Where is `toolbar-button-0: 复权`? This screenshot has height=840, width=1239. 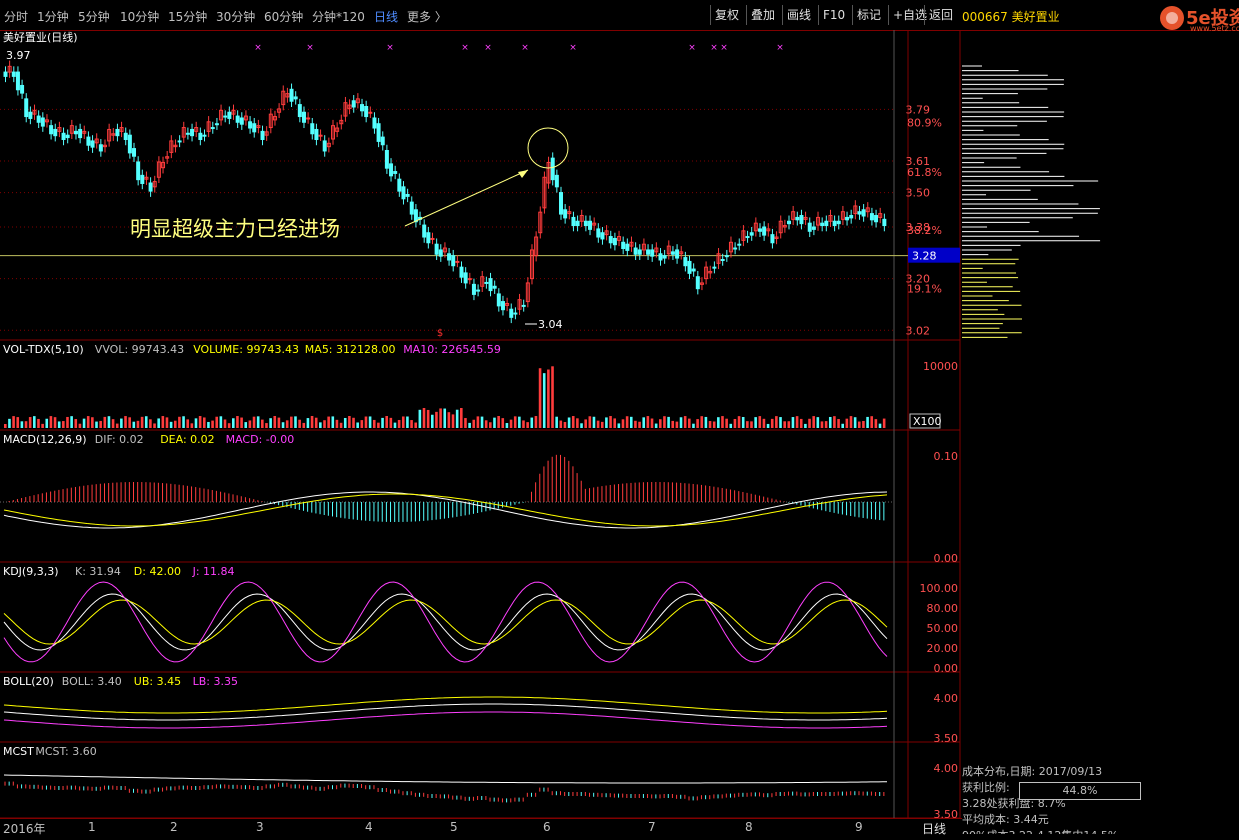 toolbar-button-0: 复权 is located at coordinates (726, 15).